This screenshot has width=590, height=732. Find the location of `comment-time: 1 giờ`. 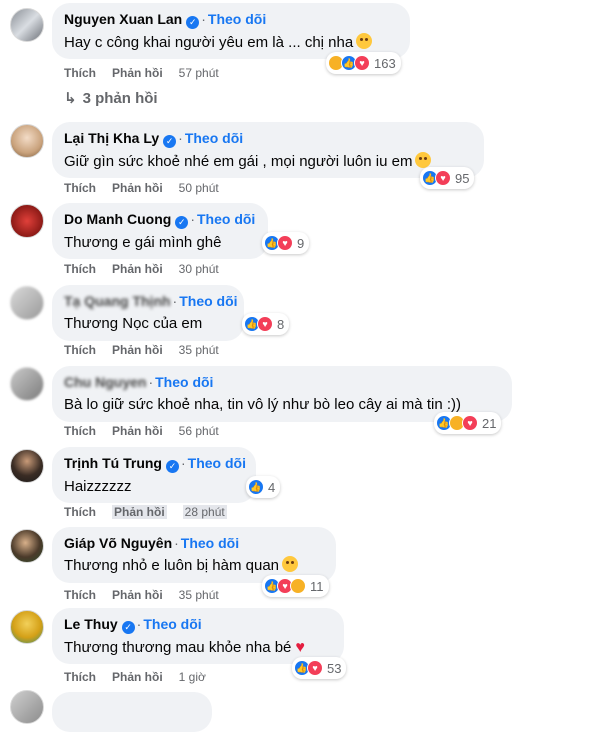

comment-time: 1 giờ is located at coordinates (192, 677).